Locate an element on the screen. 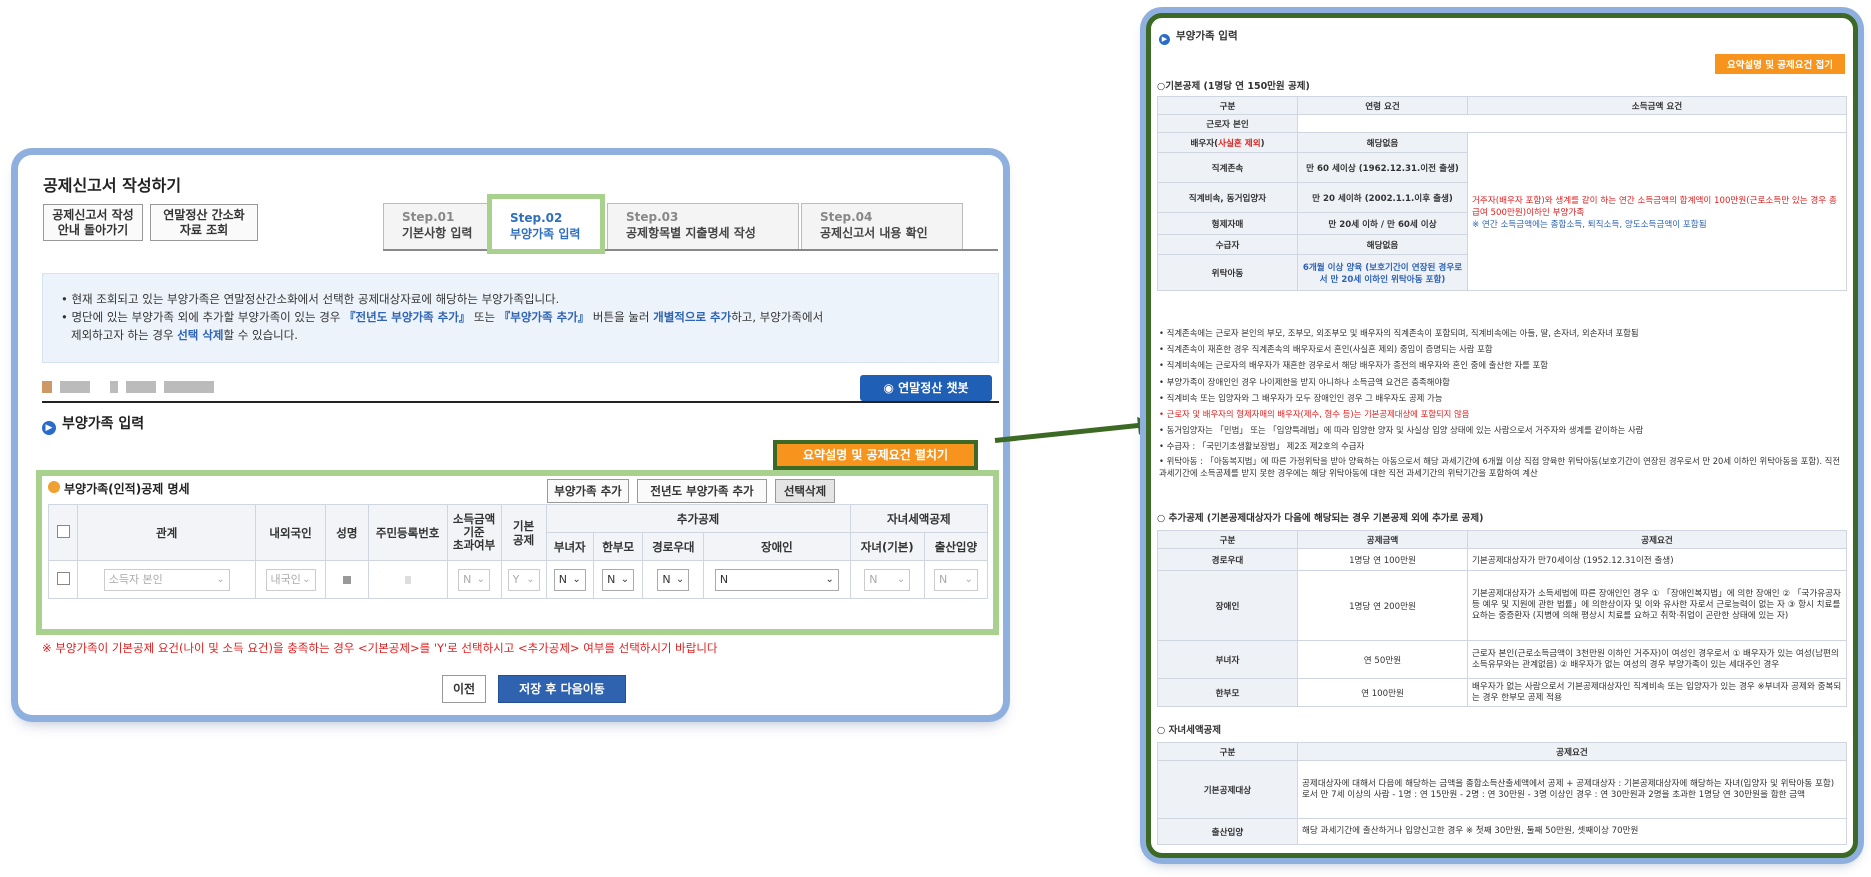  disabled-select: N ⌄ is located at coordinates (776, 579).